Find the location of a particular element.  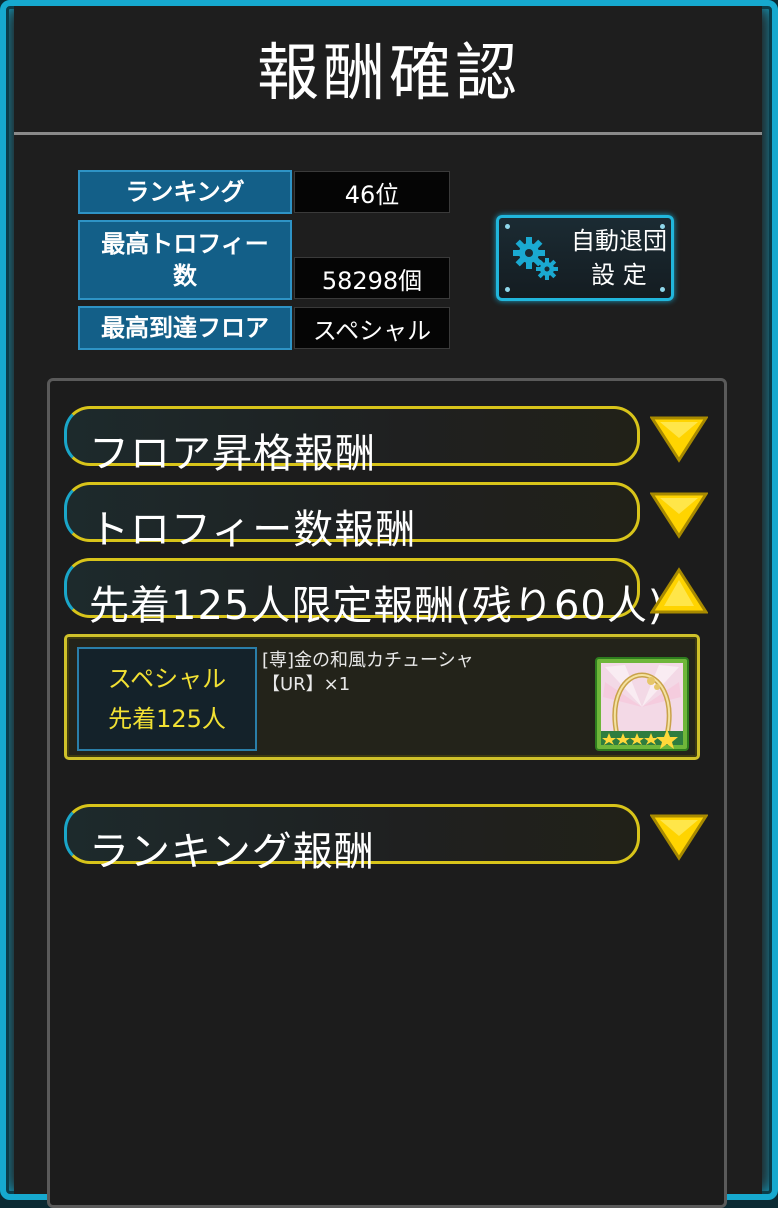

reward-tier-tag: スペシャル 先着125人 is located at coordinates (167, 699).